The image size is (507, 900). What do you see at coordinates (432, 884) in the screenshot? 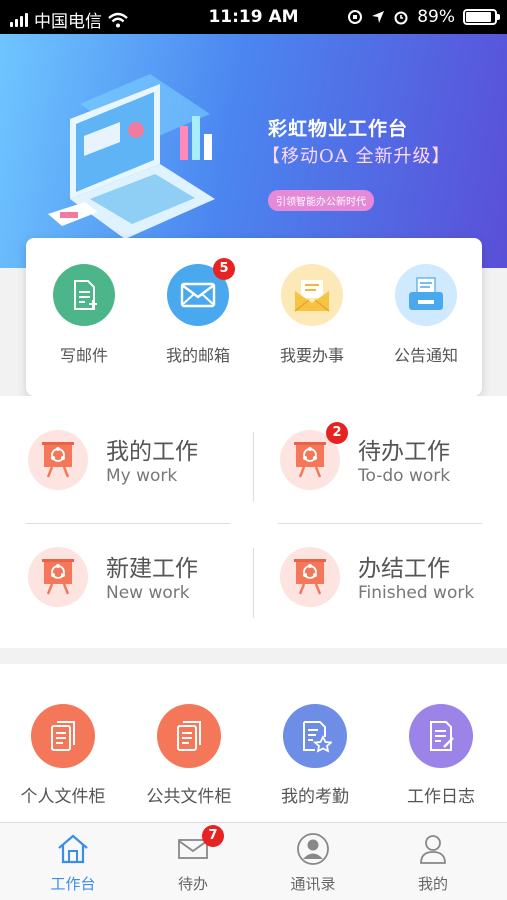
I see `tab-label: 我的` at bounding box center [432, 884].